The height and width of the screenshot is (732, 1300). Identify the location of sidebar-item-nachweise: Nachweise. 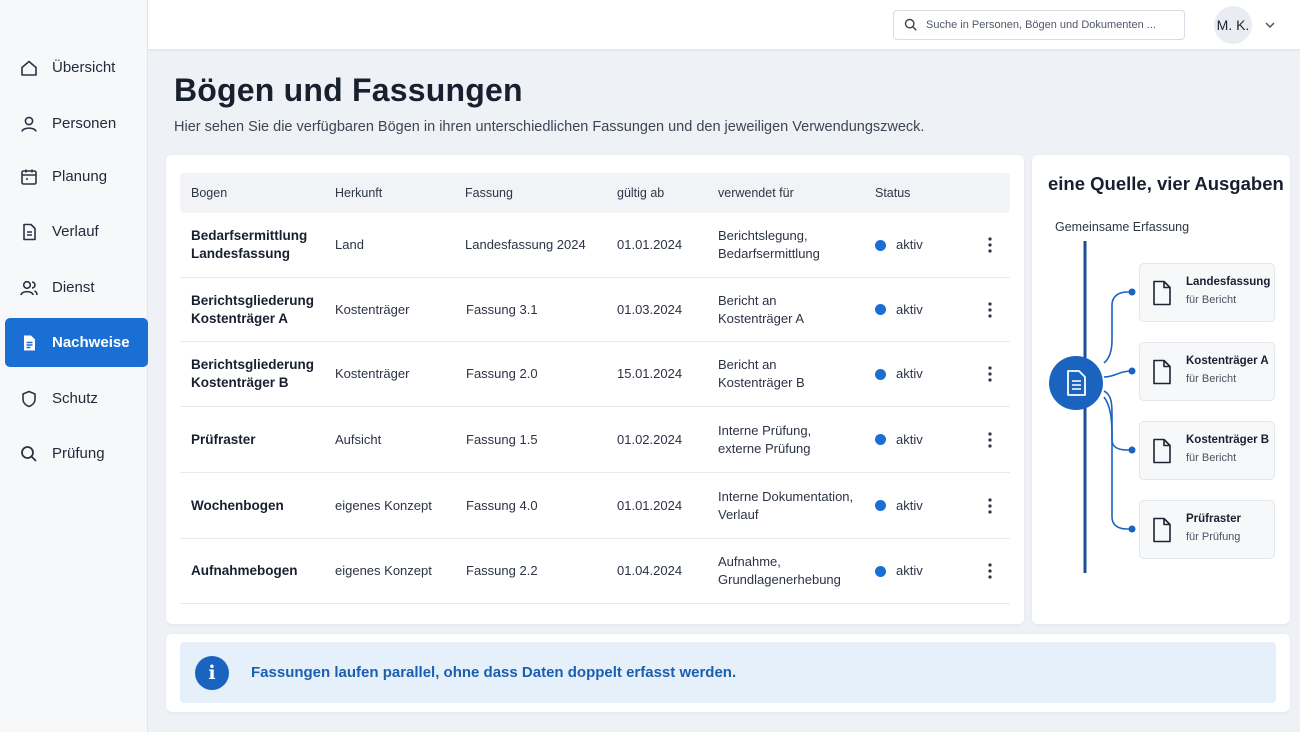
(76, 342).